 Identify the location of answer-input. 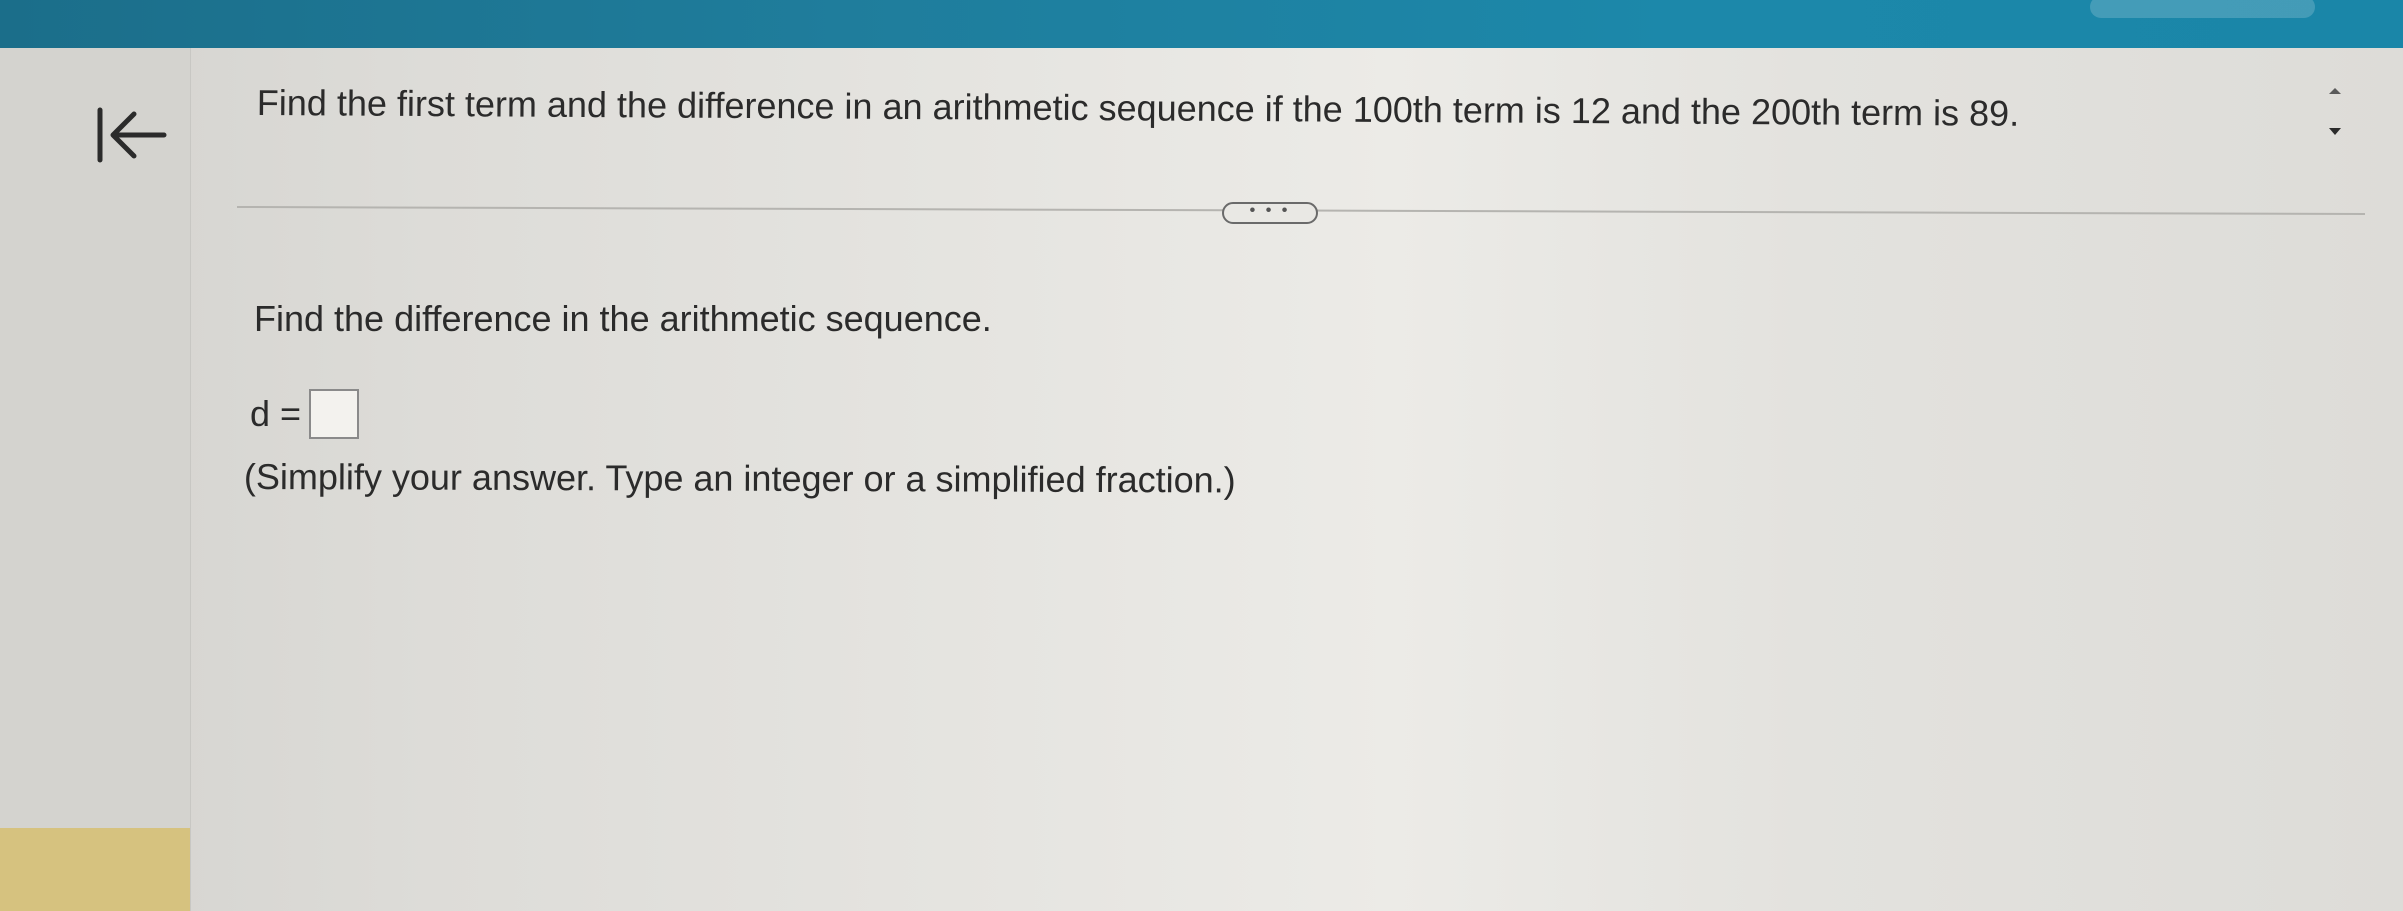
(334, 414).